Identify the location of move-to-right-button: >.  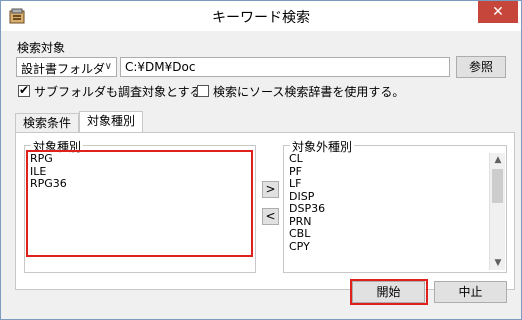
(270, 189).